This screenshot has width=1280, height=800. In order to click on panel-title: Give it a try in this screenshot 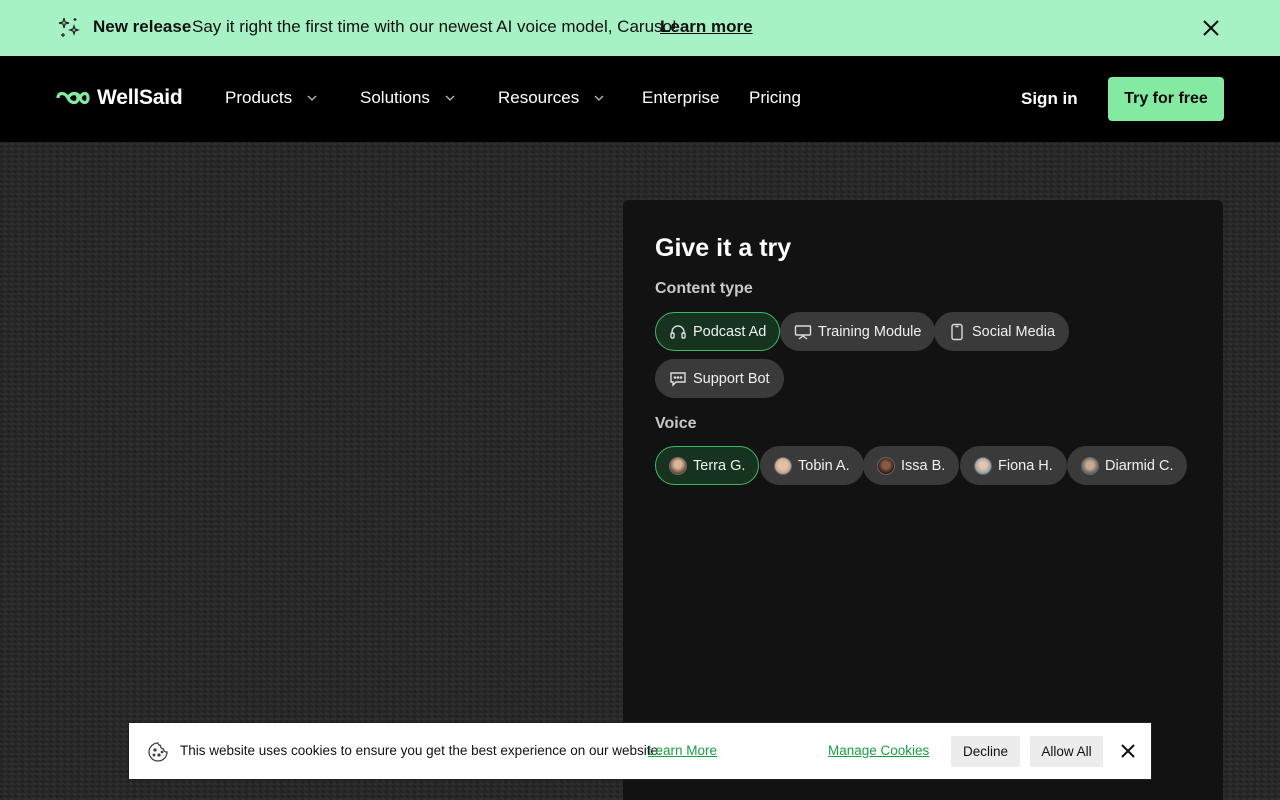, I will do `click(723, 248)`.